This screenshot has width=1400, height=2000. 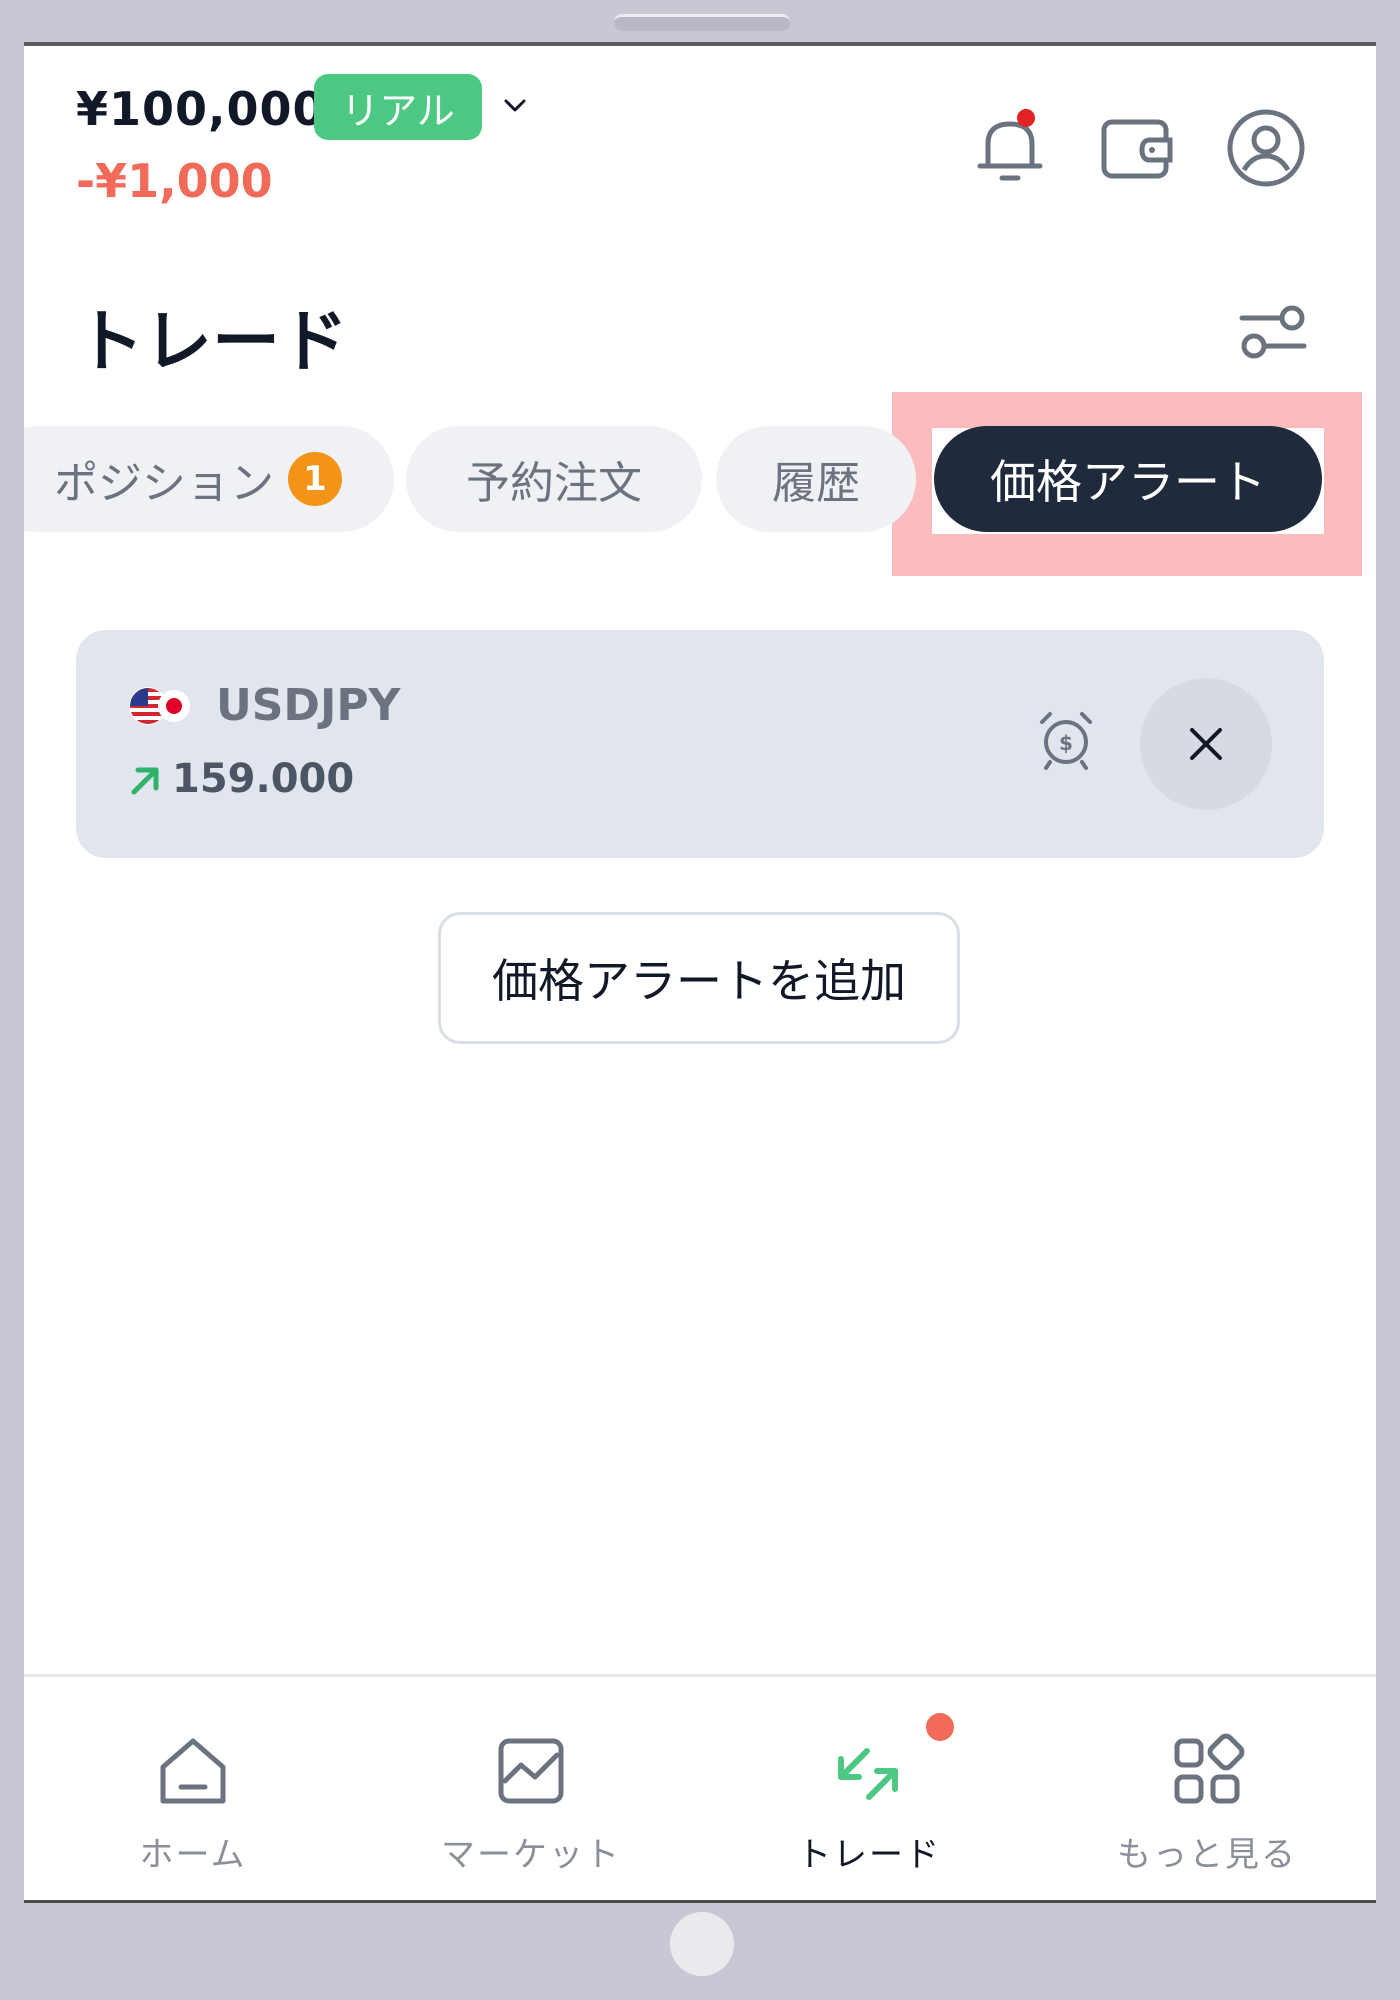 What do you see at coordinates (702, 1944) in the screenshot?
I see `device-home-button` at bounding box center [702, 1944].